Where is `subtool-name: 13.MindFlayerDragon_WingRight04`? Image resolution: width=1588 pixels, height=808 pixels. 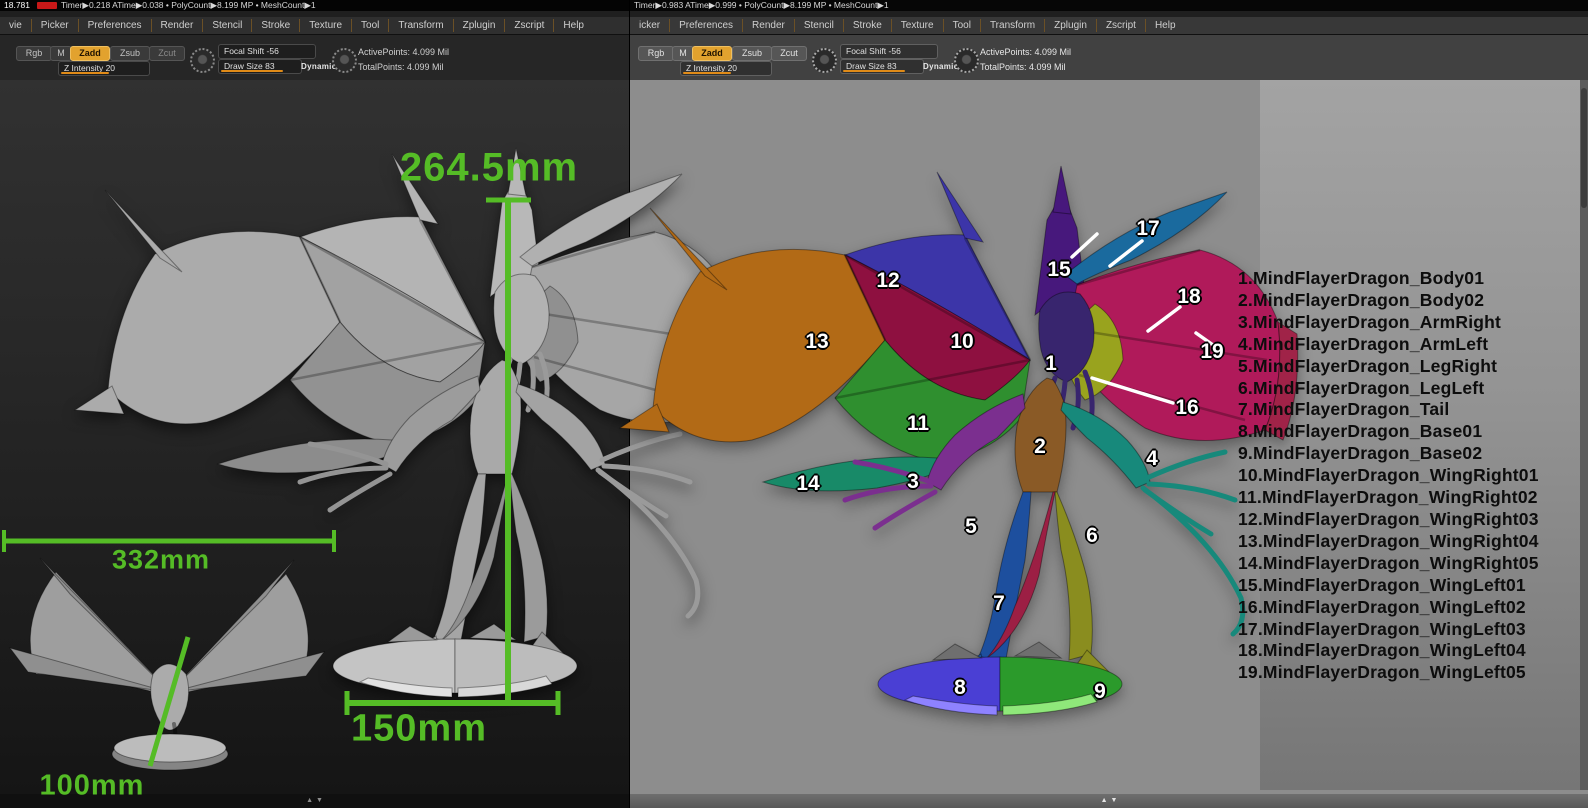
subtool-name: 13.MindFlayerDragon_WingRight04 is located at coordinates (1388, 540).